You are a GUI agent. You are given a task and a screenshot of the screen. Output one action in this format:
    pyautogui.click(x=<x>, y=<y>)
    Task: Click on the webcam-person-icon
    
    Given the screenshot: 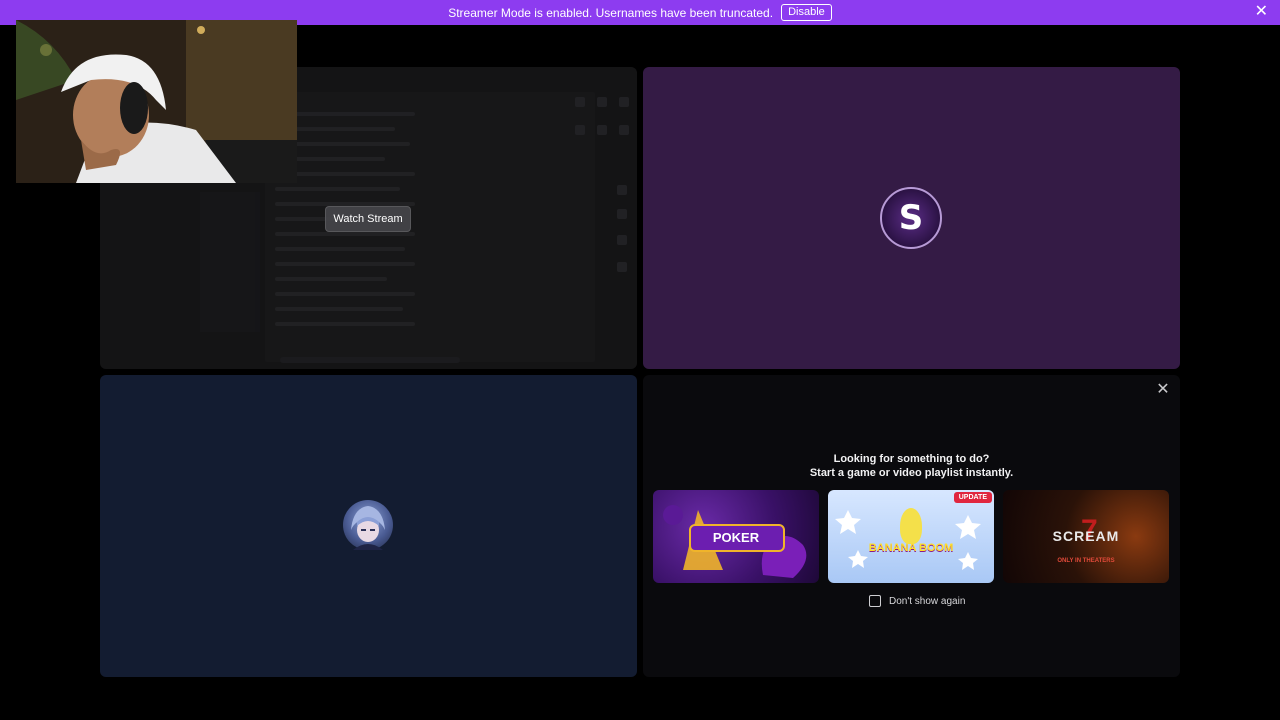 What is the action you would take?
    pyautogui.click(x=156, y=101)
    